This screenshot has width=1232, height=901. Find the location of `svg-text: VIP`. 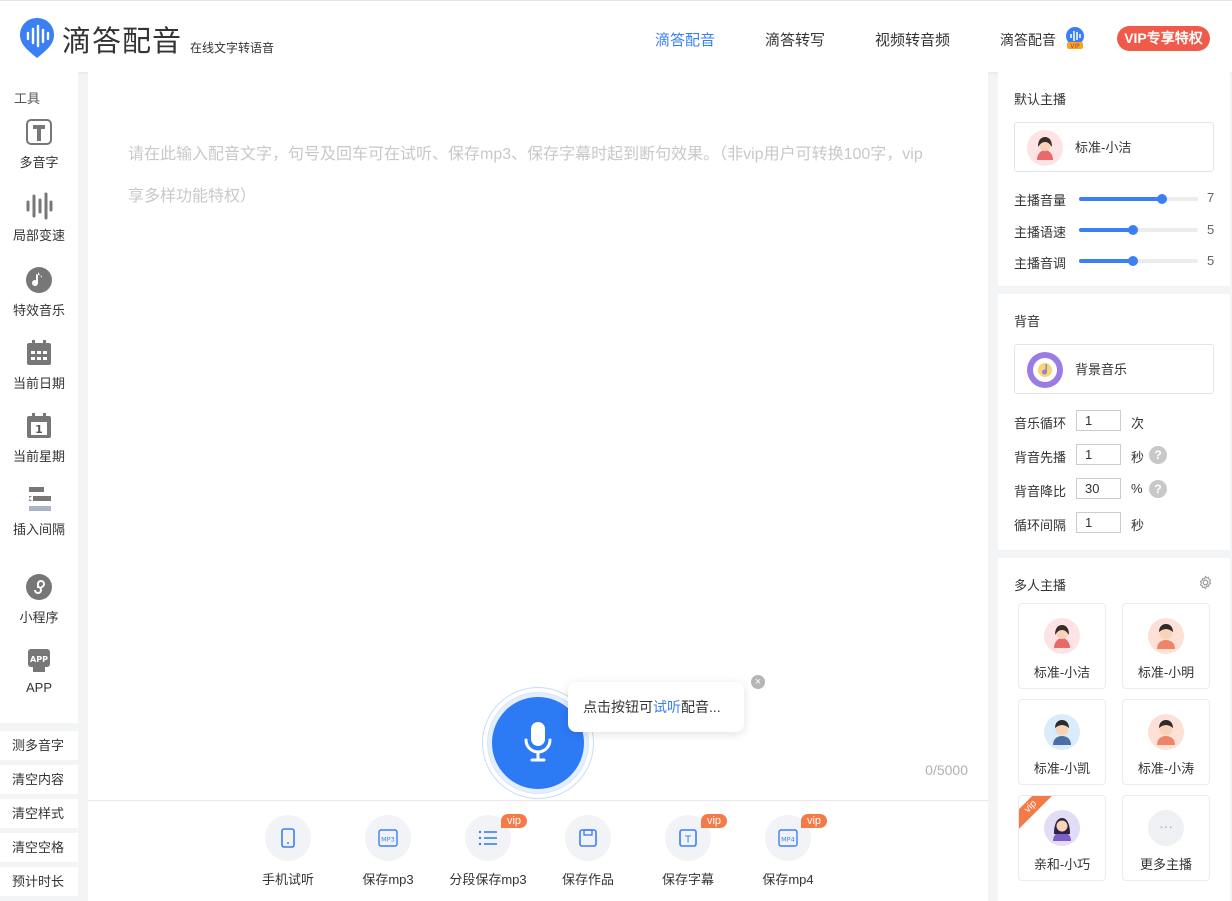

svg-text: VIP is located at coordinates (1075, 46).